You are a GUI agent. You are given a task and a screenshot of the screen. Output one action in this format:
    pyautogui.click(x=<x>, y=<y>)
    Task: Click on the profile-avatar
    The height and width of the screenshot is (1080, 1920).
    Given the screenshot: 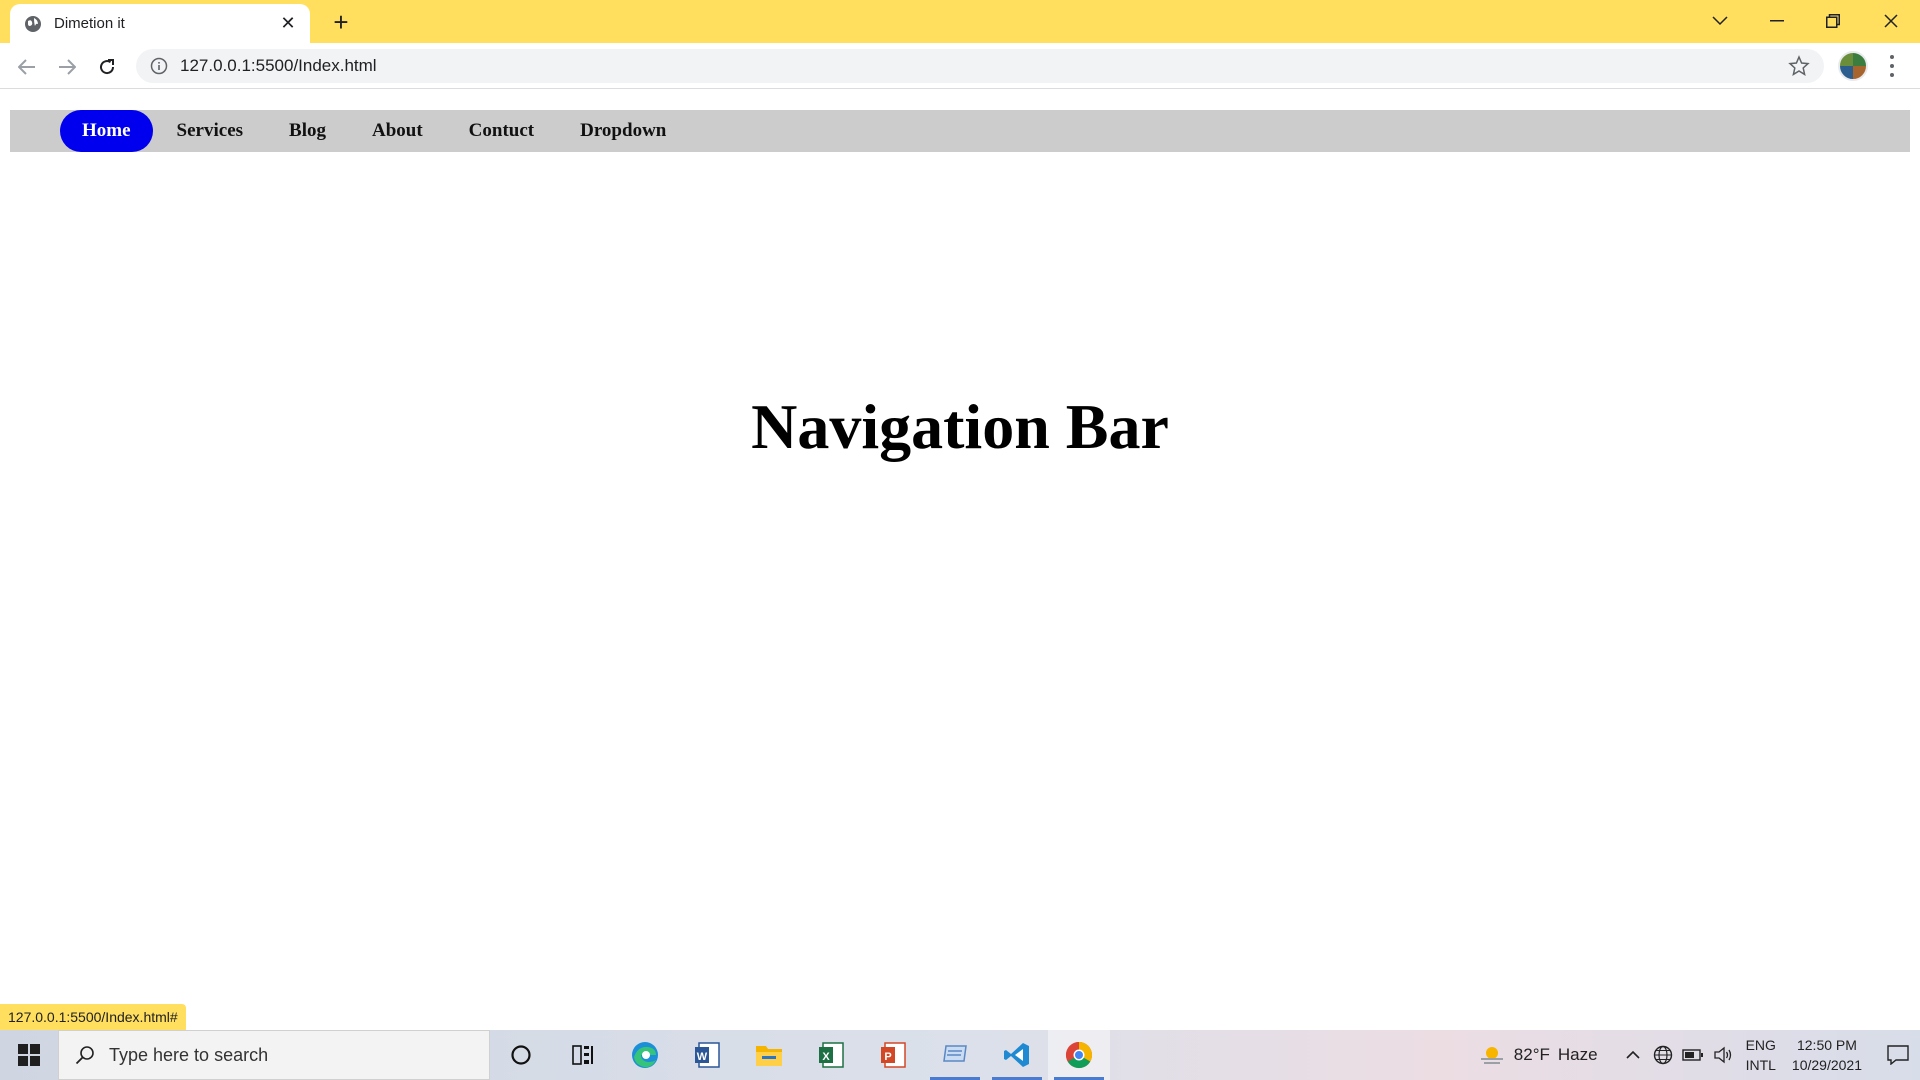 What is the action you would take?
    pyautogui.click(x=1853, y=66)
    